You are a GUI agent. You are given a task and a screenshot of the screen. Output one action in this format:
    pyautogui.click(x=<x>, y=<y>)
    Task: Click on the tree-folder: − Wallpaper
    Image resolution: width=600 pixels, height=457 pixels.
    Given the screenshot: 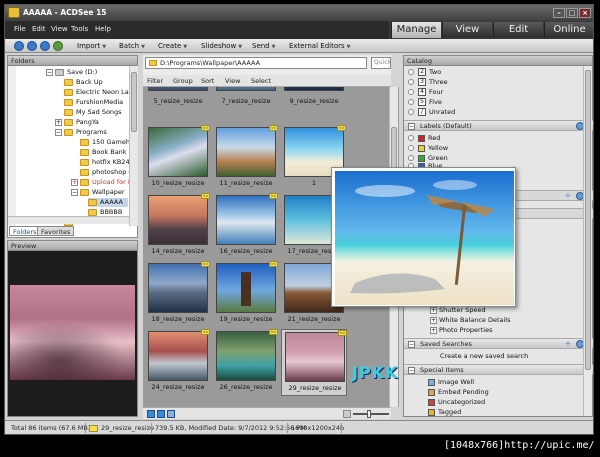 What is the action you would take?
    pyautogui.click(x=98, y=192)
    